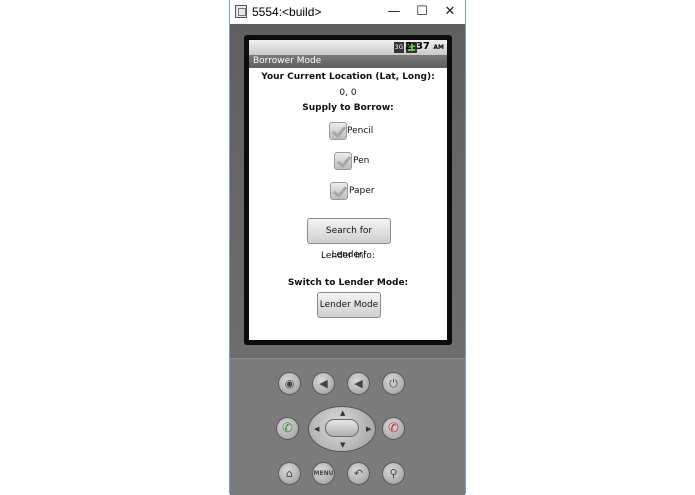  What do you see at coordinates (287, 12) in the screenshot?
I see `window-title: 5554:<build>` at bounding box center [287, 12].